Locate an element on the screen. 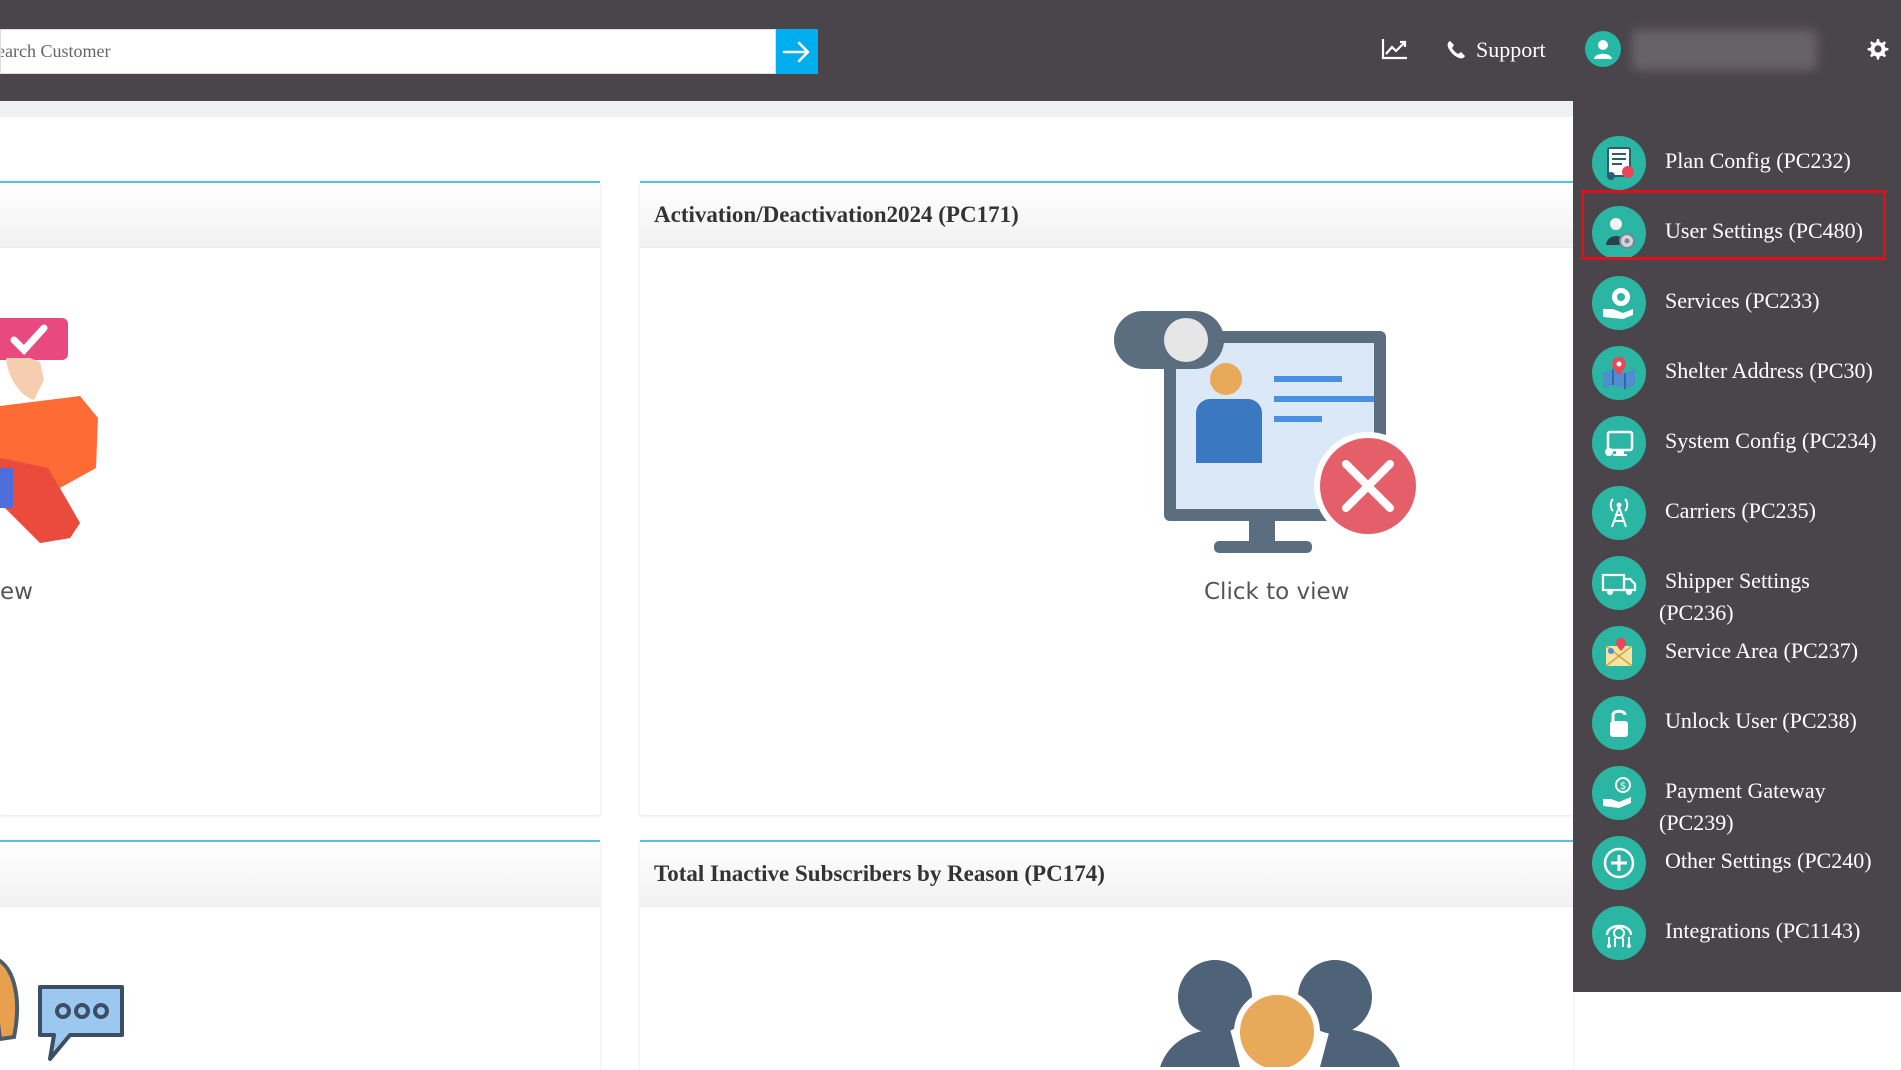 Image resolution: width=1901 pixels, height=1070 pixels. support-link: Support is located at coordinates (1496, 50).